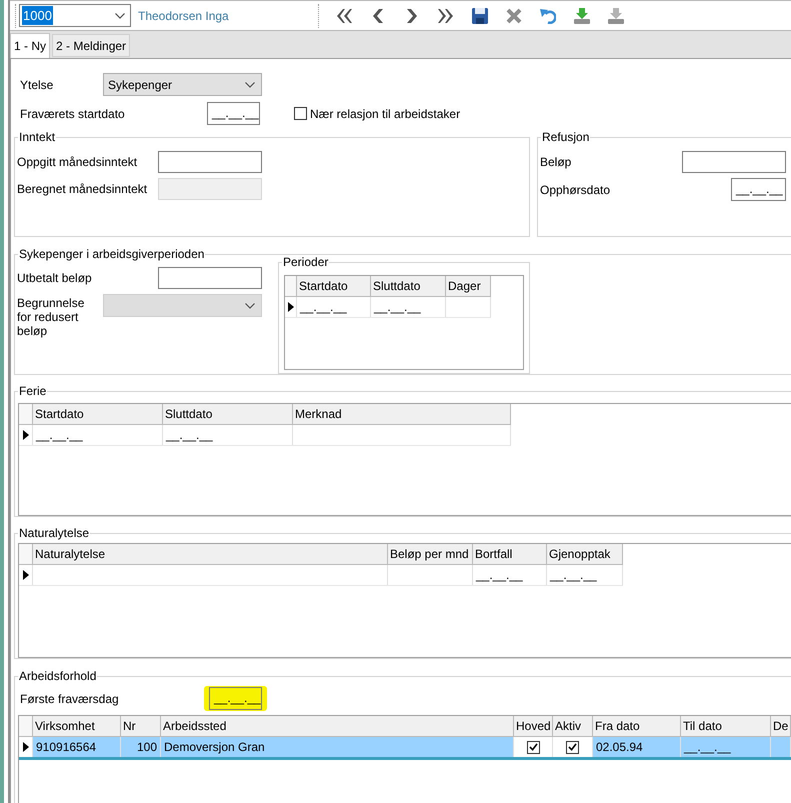 Image resolution: width=791 pixels, height=803 pixels. I want to click on left-chevron-icon, so click(378, 16).